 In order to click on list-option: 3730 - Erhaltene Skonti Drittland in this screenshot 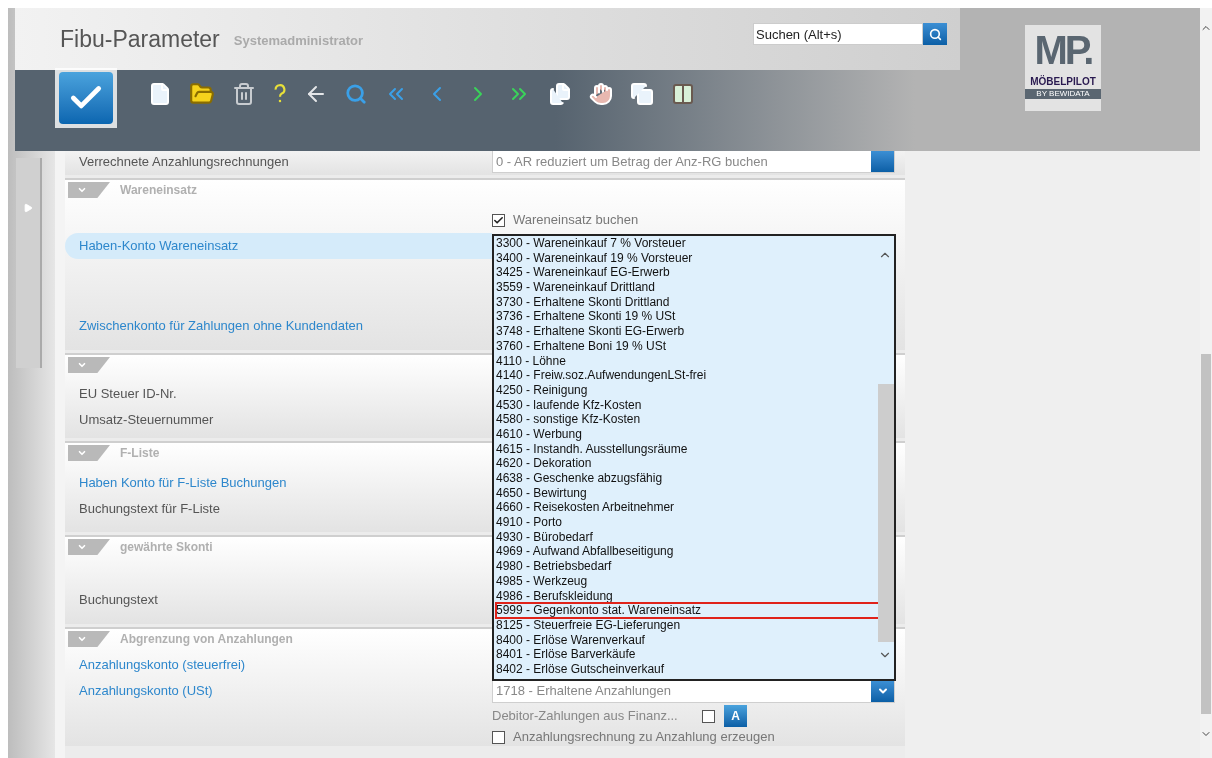, I will do `click(687, 302)`.